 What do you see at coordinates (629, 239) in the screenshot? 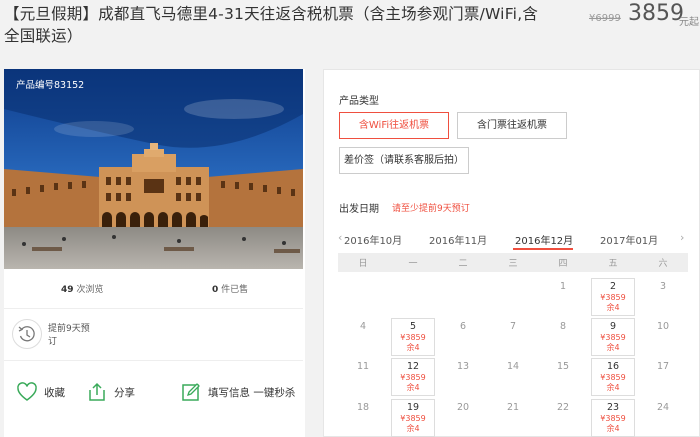
I see `month-tab: 2017年01月` at bounding box center [629, 239].